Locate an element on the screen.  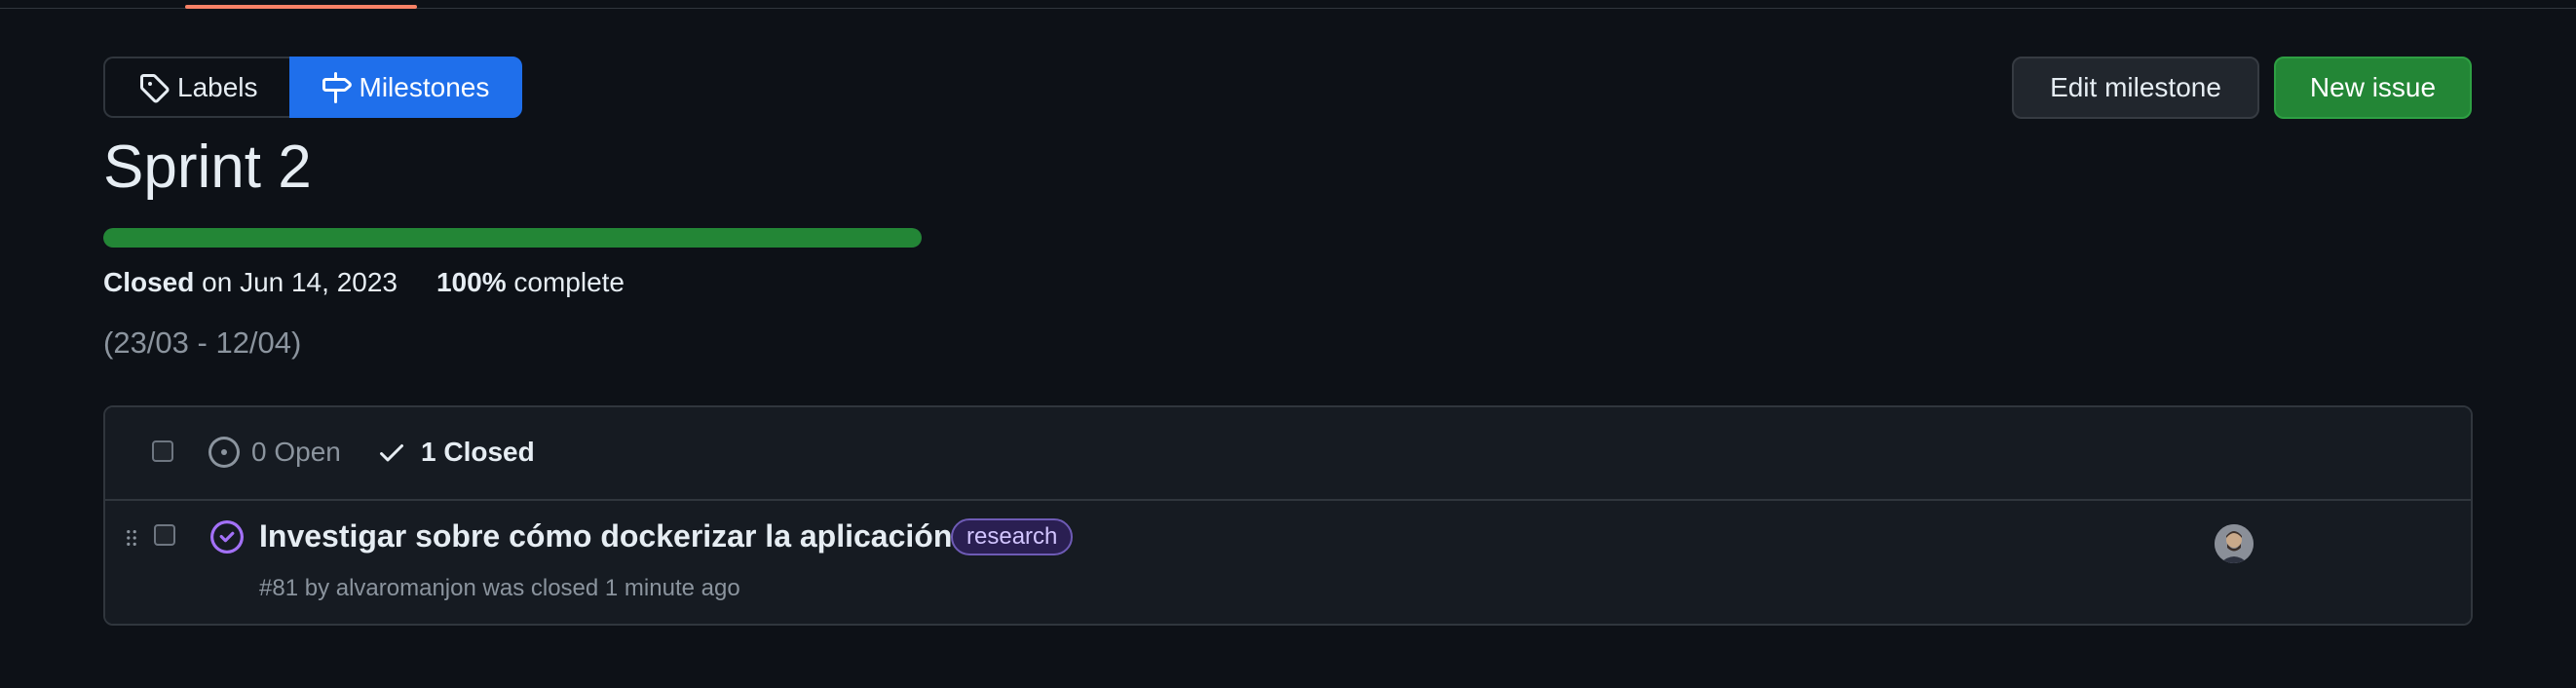
closed-issues-filter: 1 Closed is located at coordinates (455, 452).